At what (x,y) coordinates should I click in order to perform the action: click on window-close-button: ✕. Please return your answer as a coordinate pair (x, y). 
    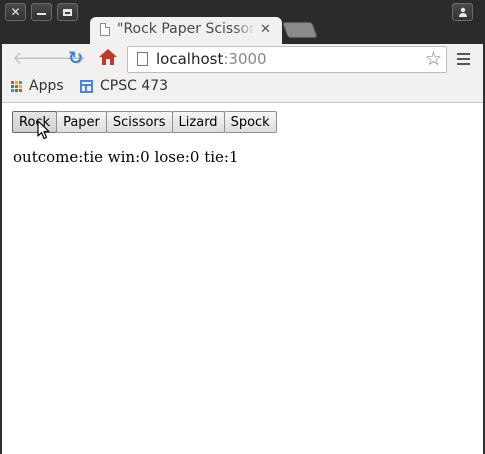
    Looking at the image, I should click on (15, 12).